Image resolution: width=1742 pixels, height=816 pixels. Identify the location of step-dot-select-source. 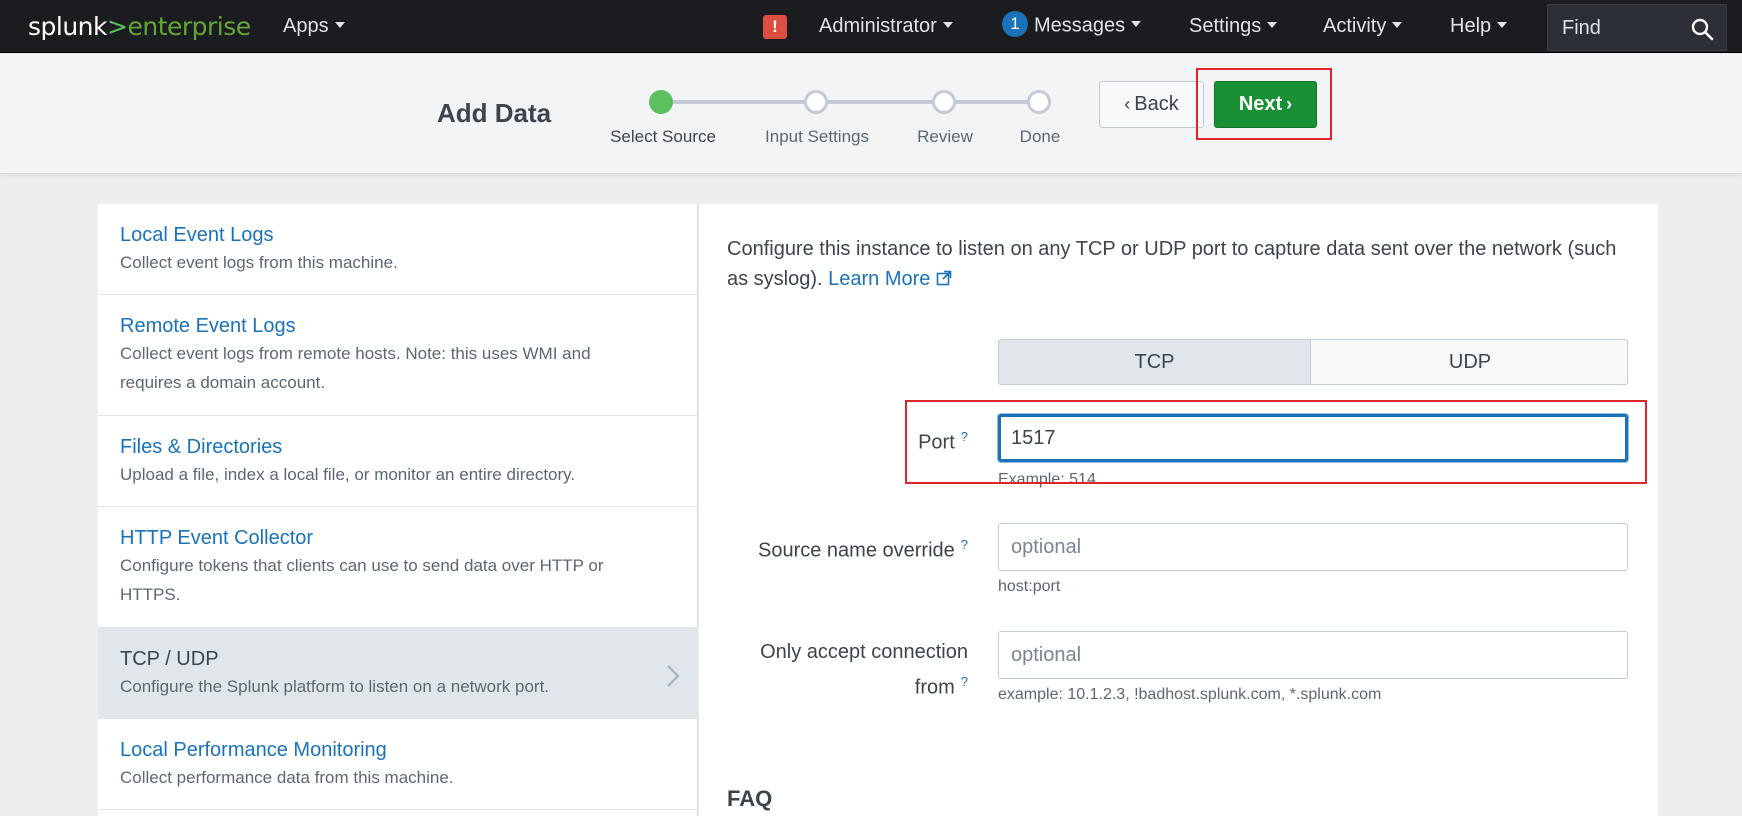
(661, 102).